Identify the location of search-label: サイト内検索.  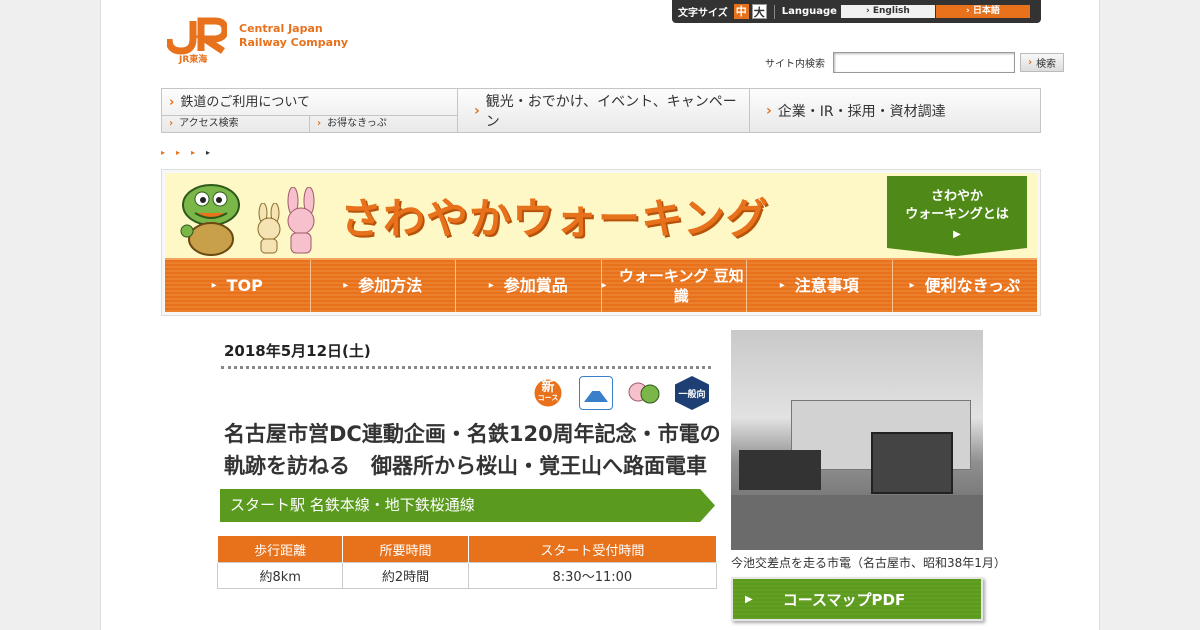
(795, 64).